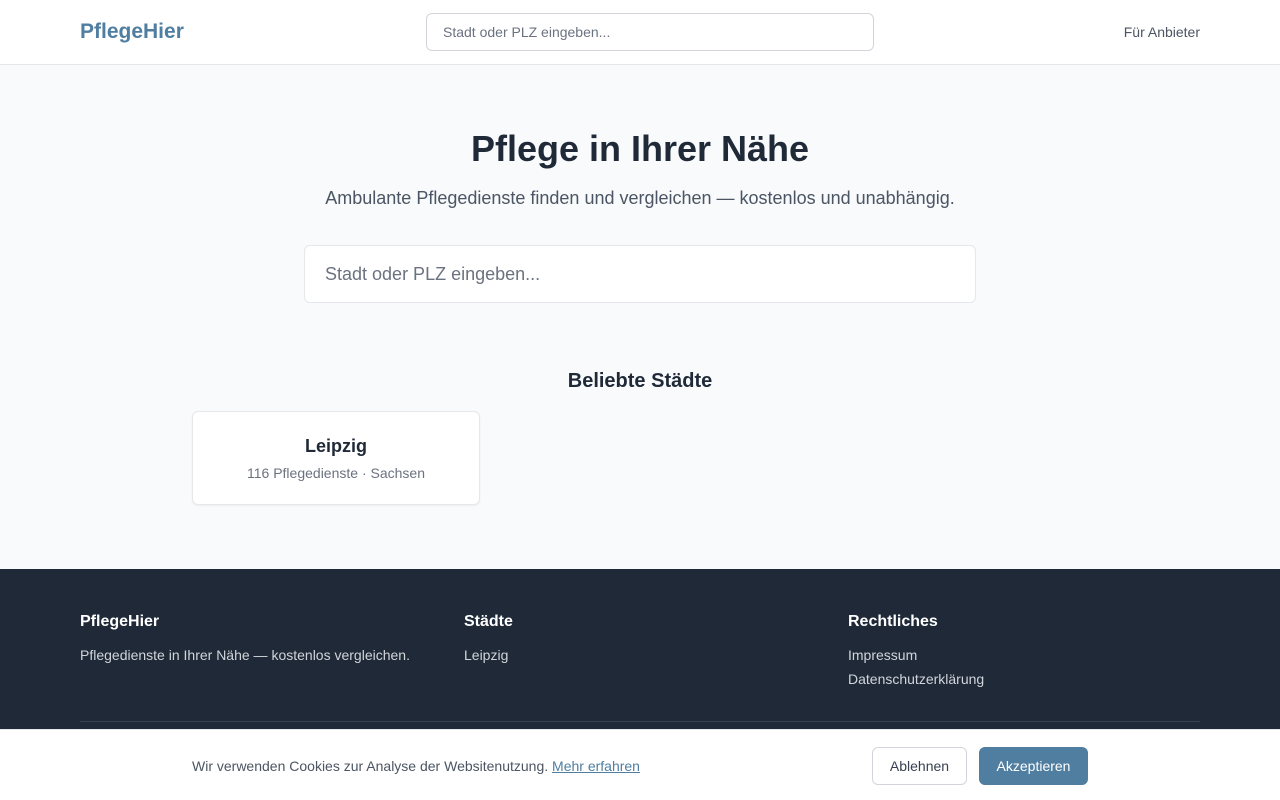 The height and width of the screenshot is (800, 1280). Describe the element at coordinates (120, 621) in the screenshot. I see `footer-brand-title: PflegeHier` at that location.